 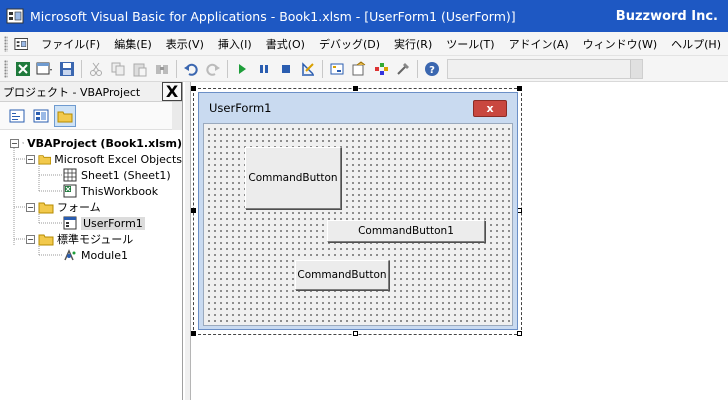 What do you see at coordinates (118, 69) in the screenshot?
I see `copy-icon` at bounding box center [118, 69].